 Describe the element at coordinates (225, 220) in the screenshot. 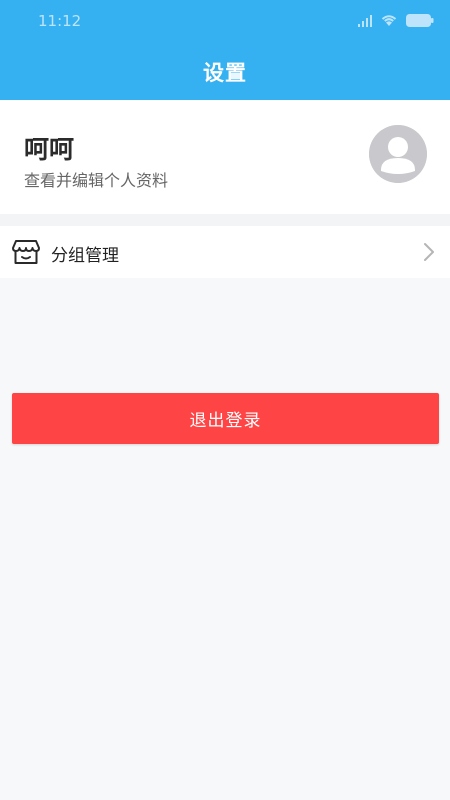

I see `section-divider` at that location.